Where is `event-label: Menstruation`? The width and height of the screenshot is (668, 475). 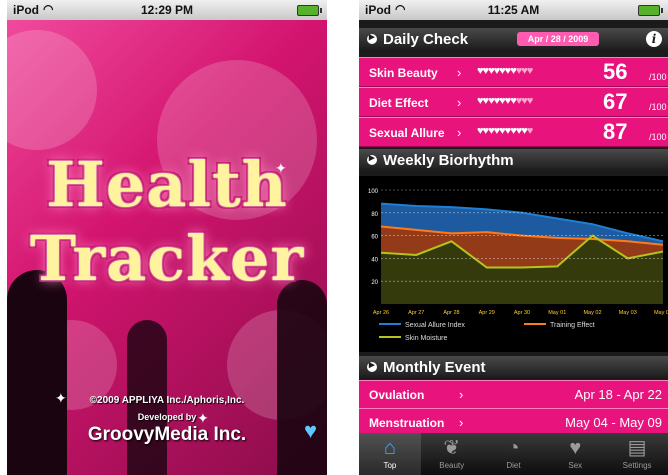 event-label: Menstruation is located at coordinates (407, 423).